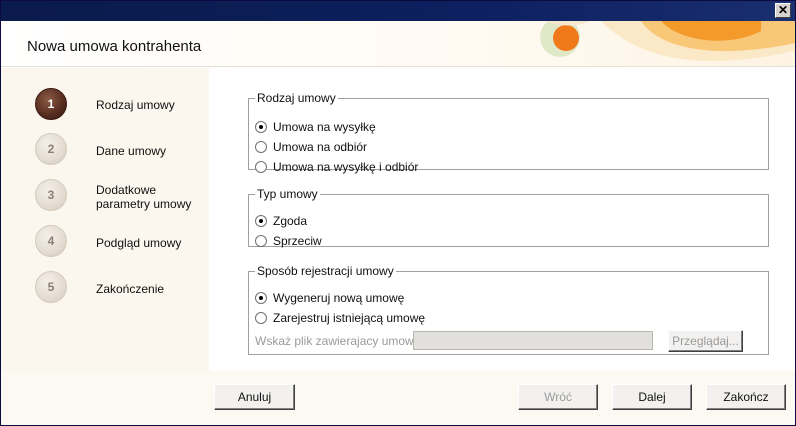 Image resolution: width=796 pixels, height=426 pixels. What do you see at coordinates (51, 149) in the screenshot?
I see `step-2-circle: 2` at bounding box center [51, 149].